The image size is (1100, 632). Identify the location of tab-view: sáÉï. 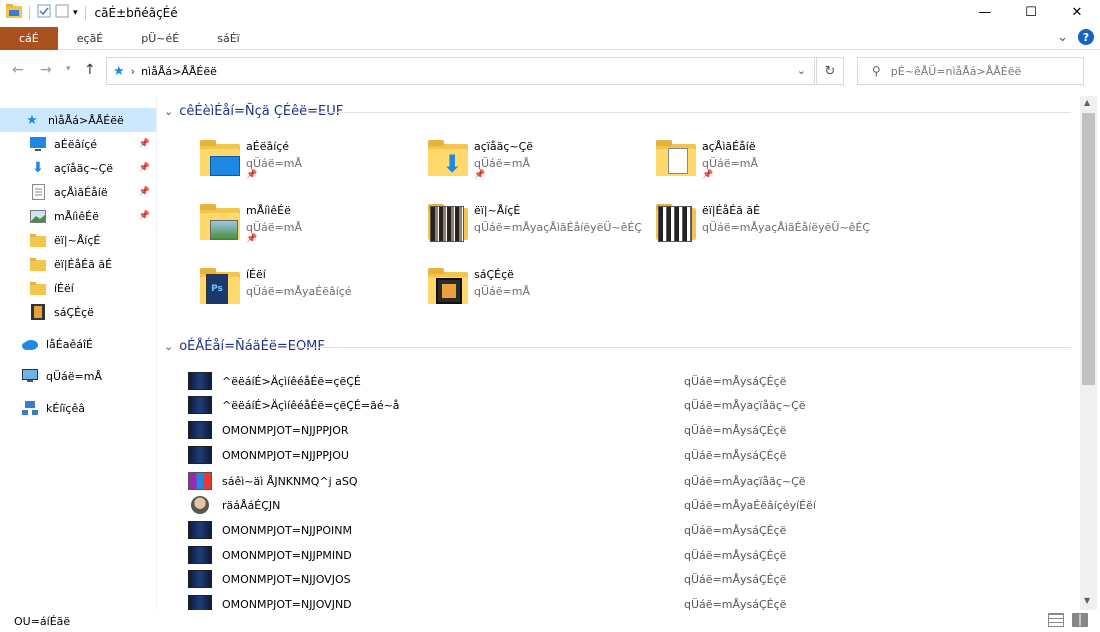
(228, 38).